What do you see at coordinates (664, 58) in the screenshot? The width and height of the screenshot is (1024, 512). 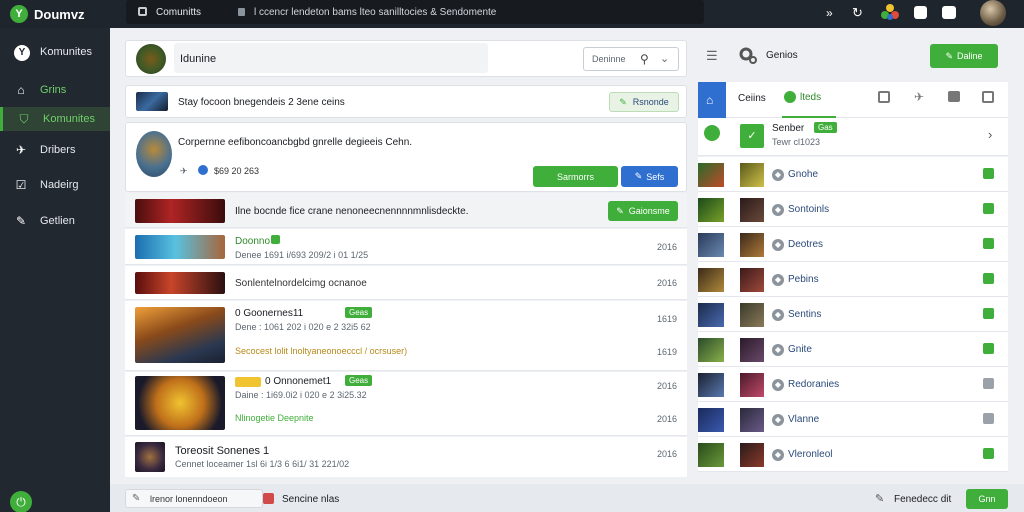 I see `chevron-down-icon: ⌄` at bounding box center [664, 58].